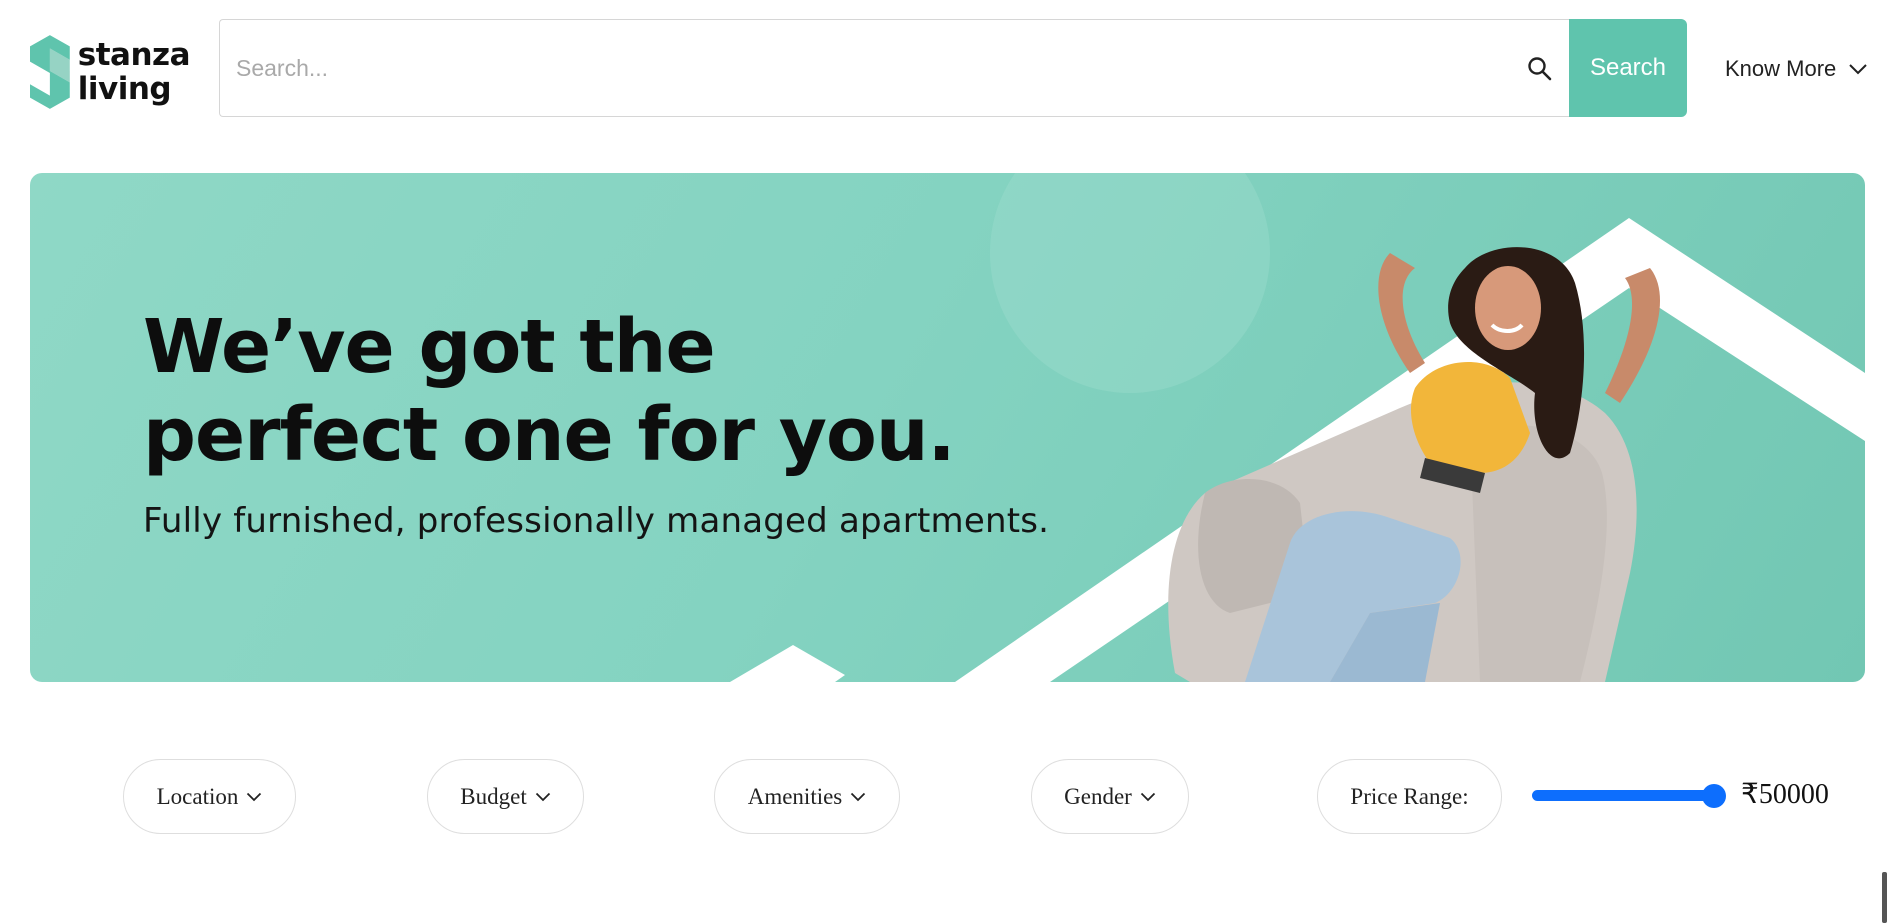 The image size is (1887, 923). I want to click on filter-gender-label: Gender, so click(1098, 796).